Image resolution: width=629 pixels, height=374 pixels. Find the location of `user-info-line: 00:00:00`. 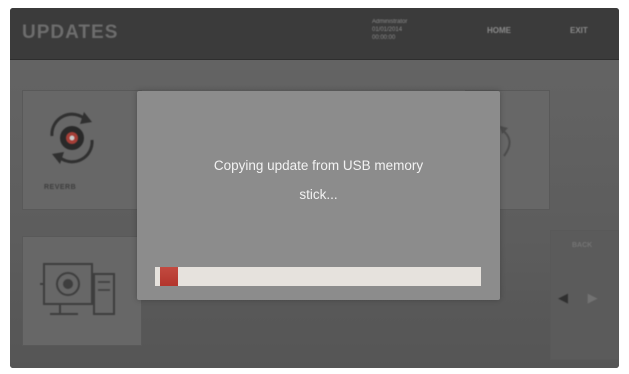

user-info-line: 00:00:00 is located at coordinates (384, 38).